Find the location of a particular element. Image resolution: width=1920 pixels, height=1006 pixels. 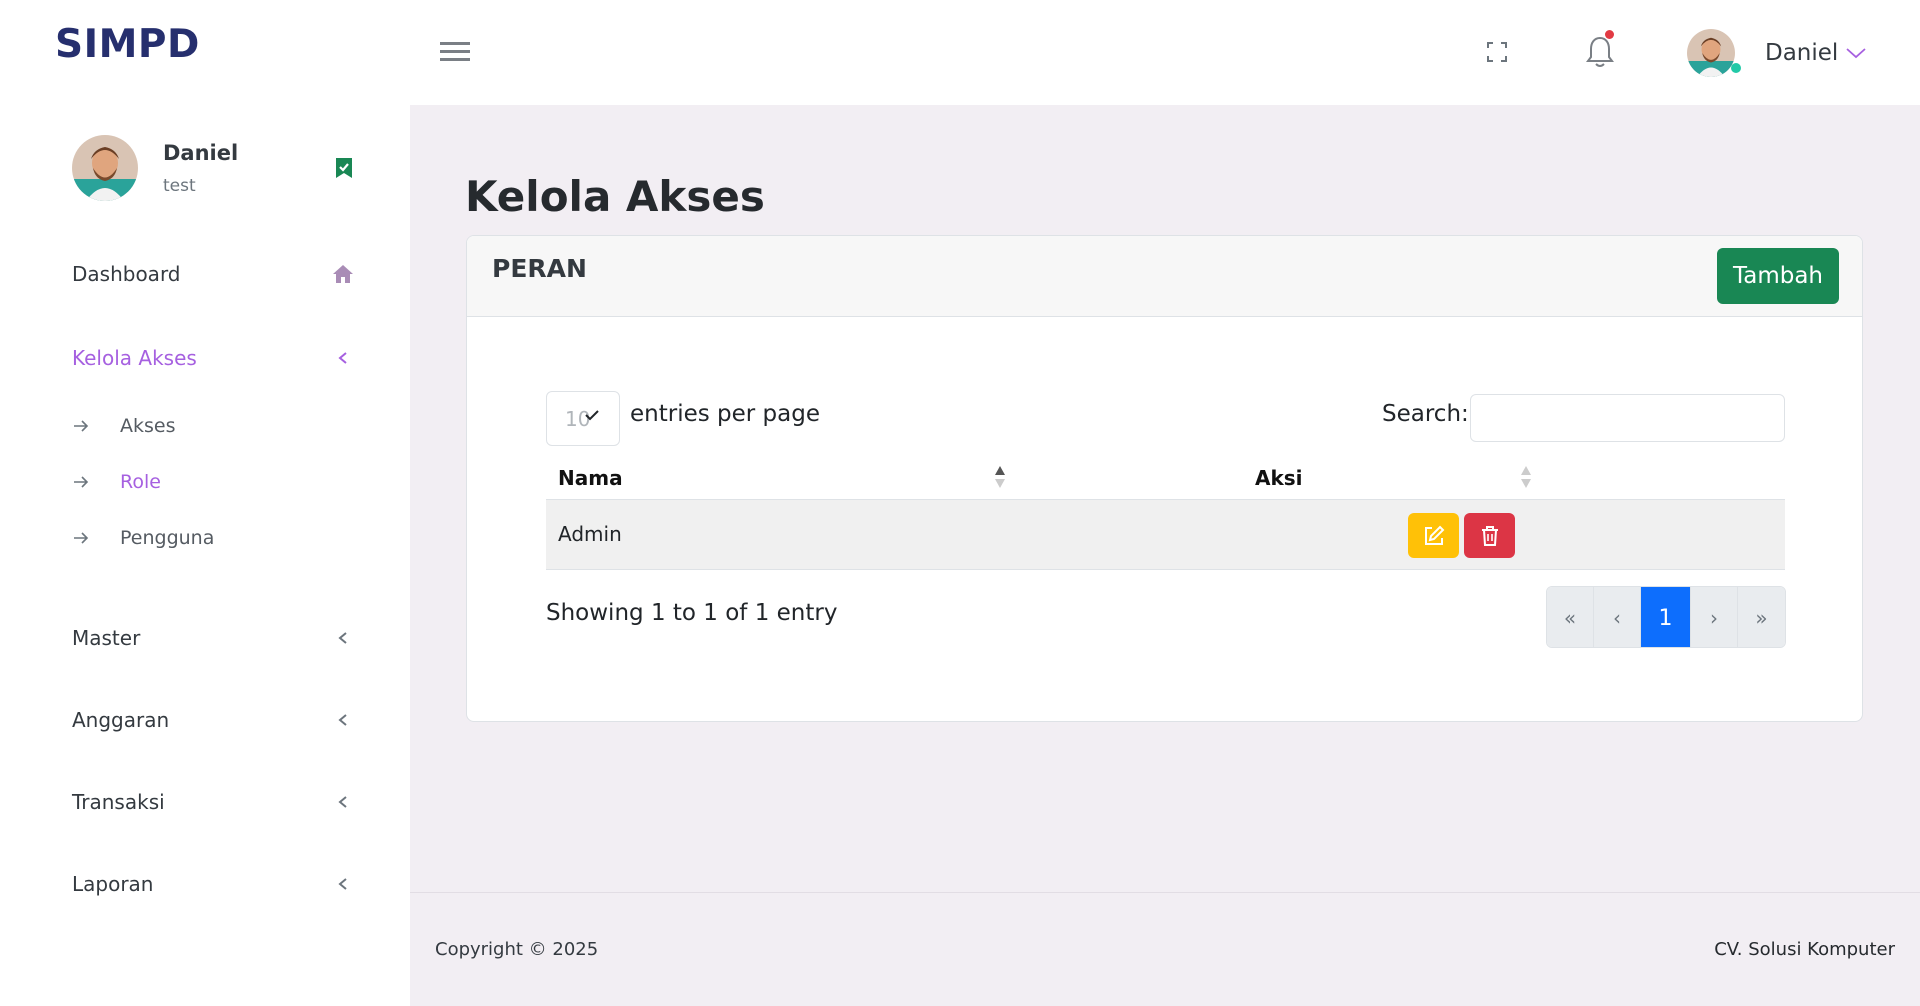

sidebar-item-dashboard: Dashboard is located at coordinates (217, 274).